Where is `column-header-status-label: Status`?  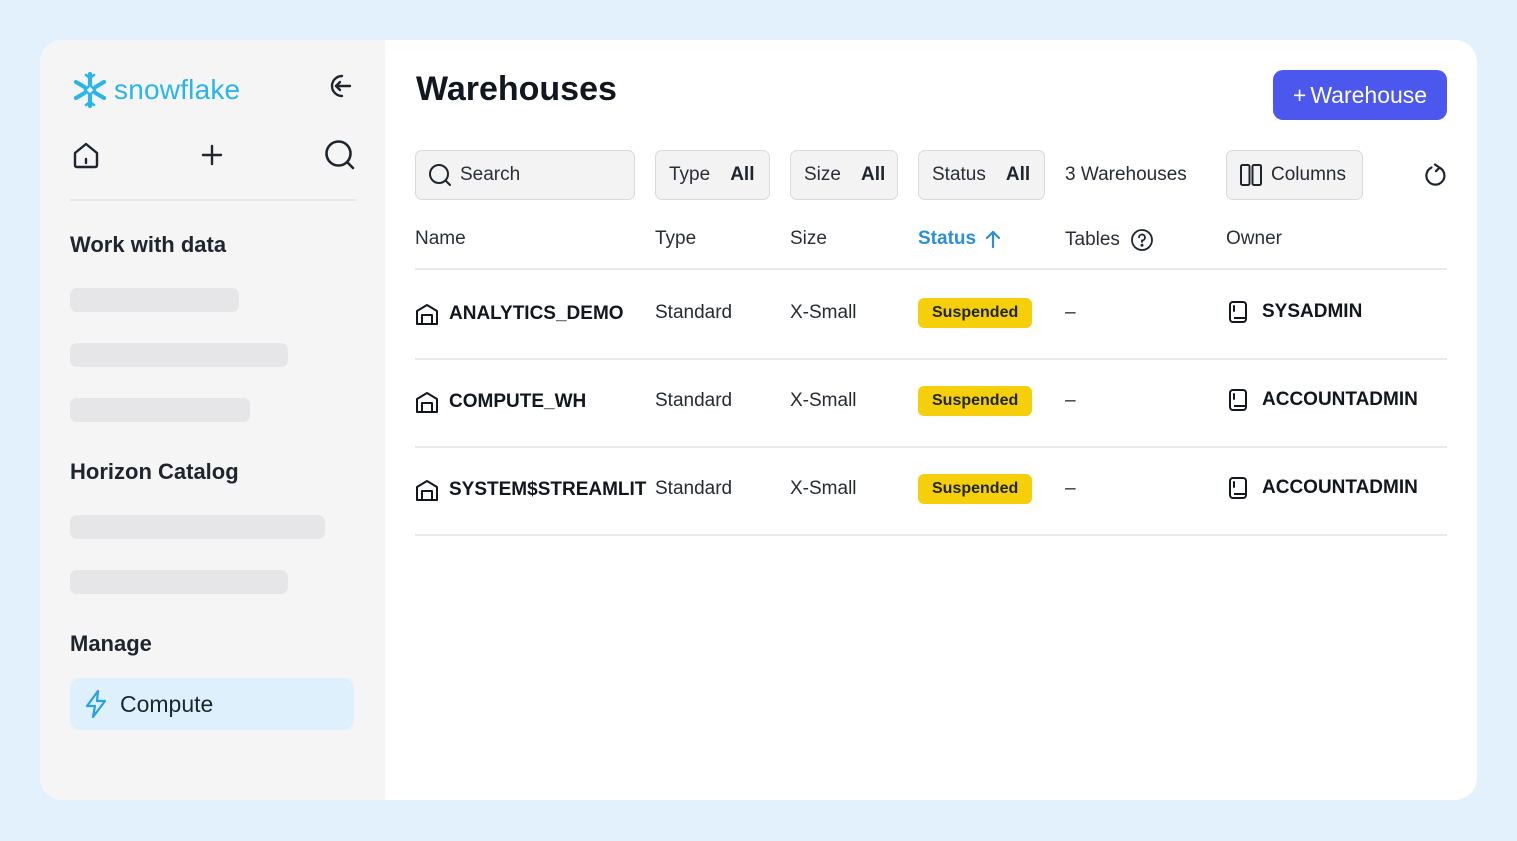
column-header-status-label: Status is located at coordinates (947, 238).